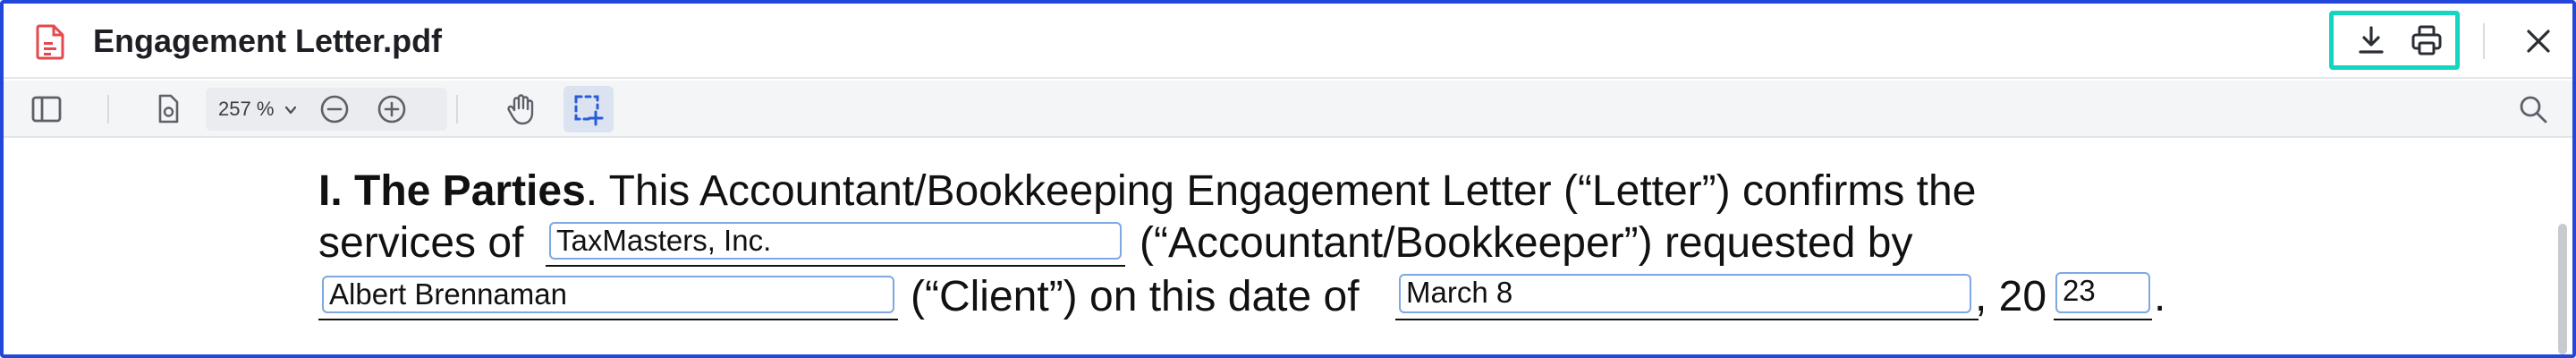 This screenshot has height=358, width=2576. I want to click on page-settings-icon, so click(168, 109).